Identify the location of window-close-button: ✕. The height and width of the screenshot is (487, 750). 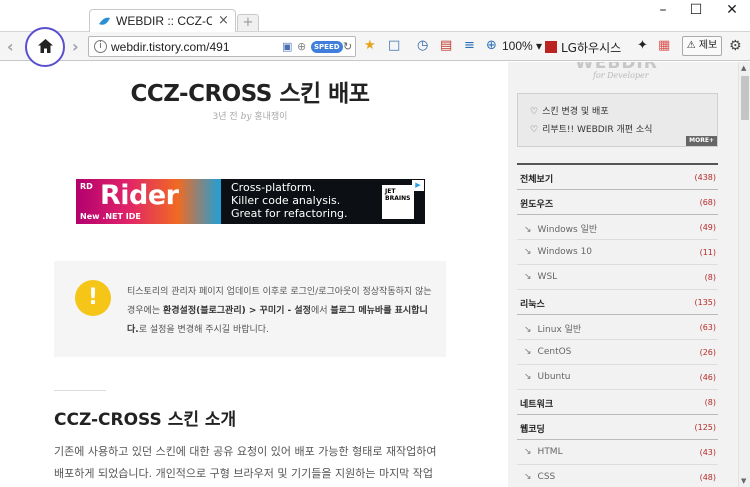
(732, 10).